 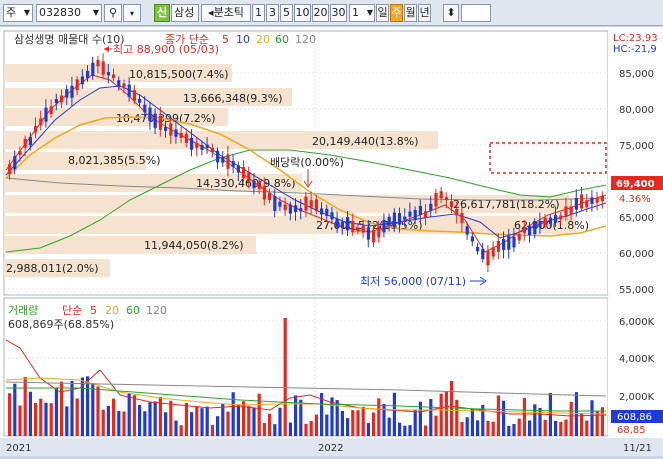 What do you see at coordinates (226, 13) in the screenshot?
I see `period-prefix: ◂분초틱` at bounding box center [226, 13].